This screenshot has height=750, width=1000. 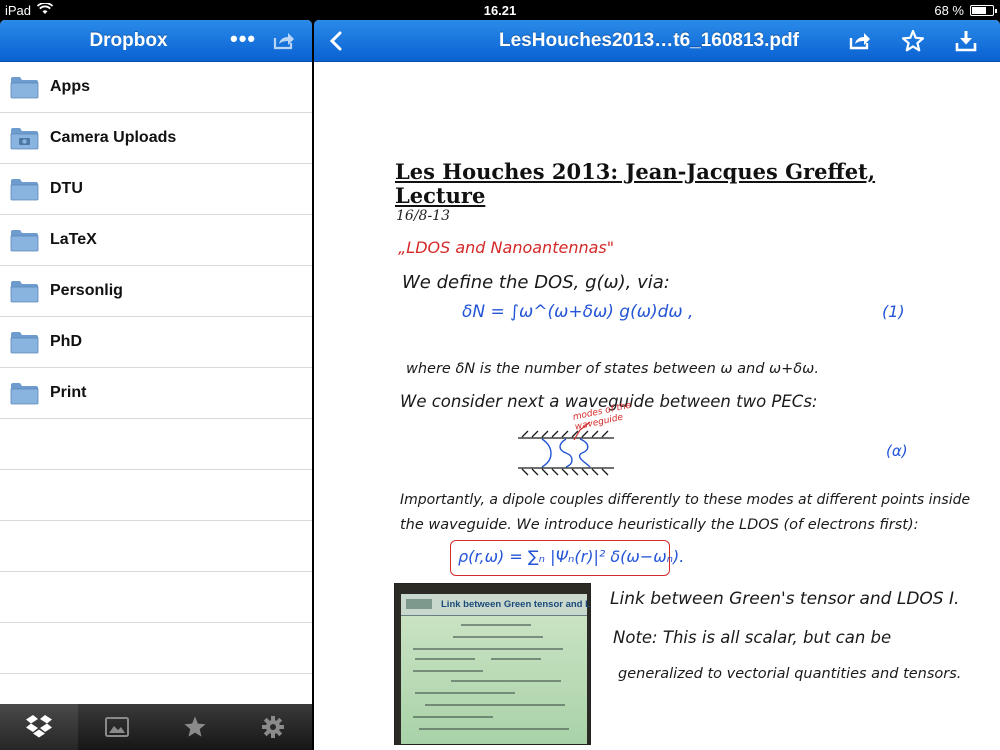 I want to click on equation-2: ρ(r,ω) = ∑ₙ |Ψₙ(r)|² δ(ω−ωₙ)., so click(x=571, y=556).